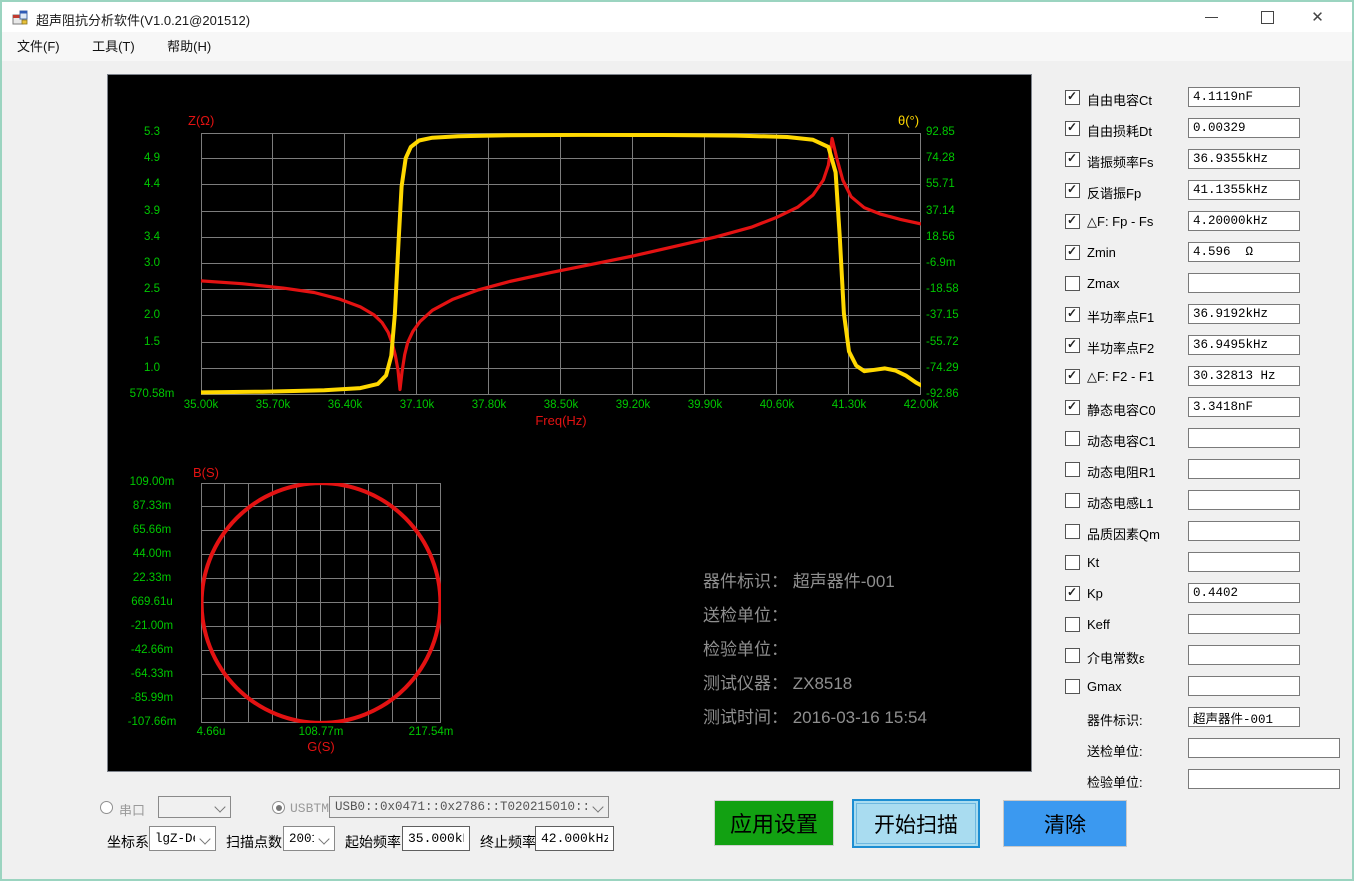 The width and height of the screenshot is (1354, 881). Describe the element at coordinates (152, 602) in the screenshot. I see `b-axis-tick: 669.61u` at that location.